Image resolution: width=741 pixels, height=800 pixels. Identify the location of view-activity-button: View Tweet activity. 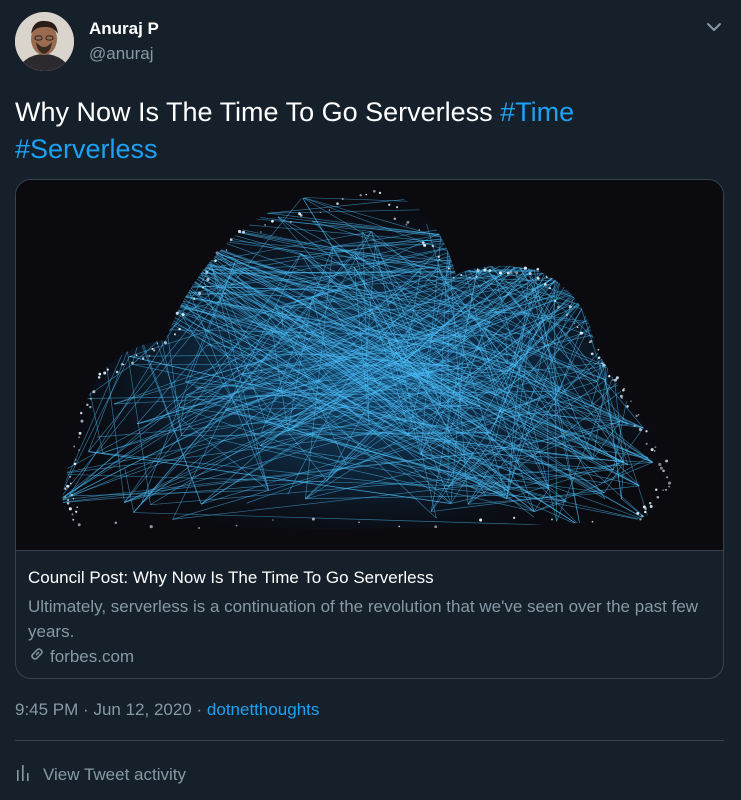
(100, 774).